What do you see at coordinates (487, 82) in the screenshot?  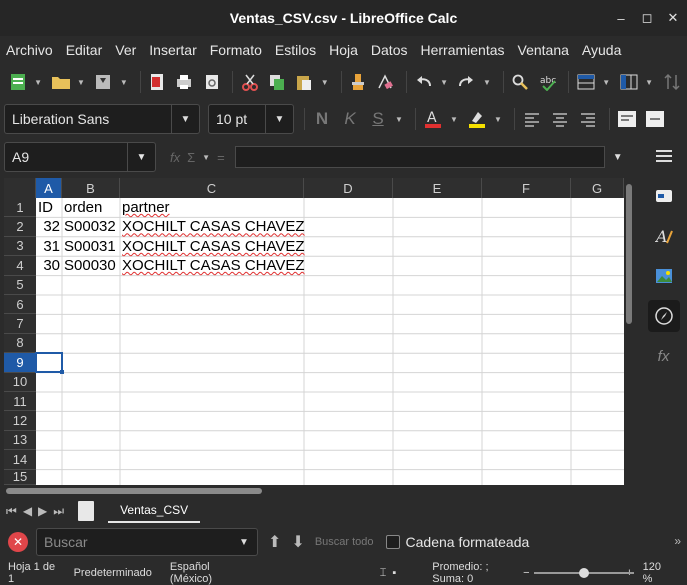 I see `redo-dropdown-icon: ▼` at bounding box center [487, 82].